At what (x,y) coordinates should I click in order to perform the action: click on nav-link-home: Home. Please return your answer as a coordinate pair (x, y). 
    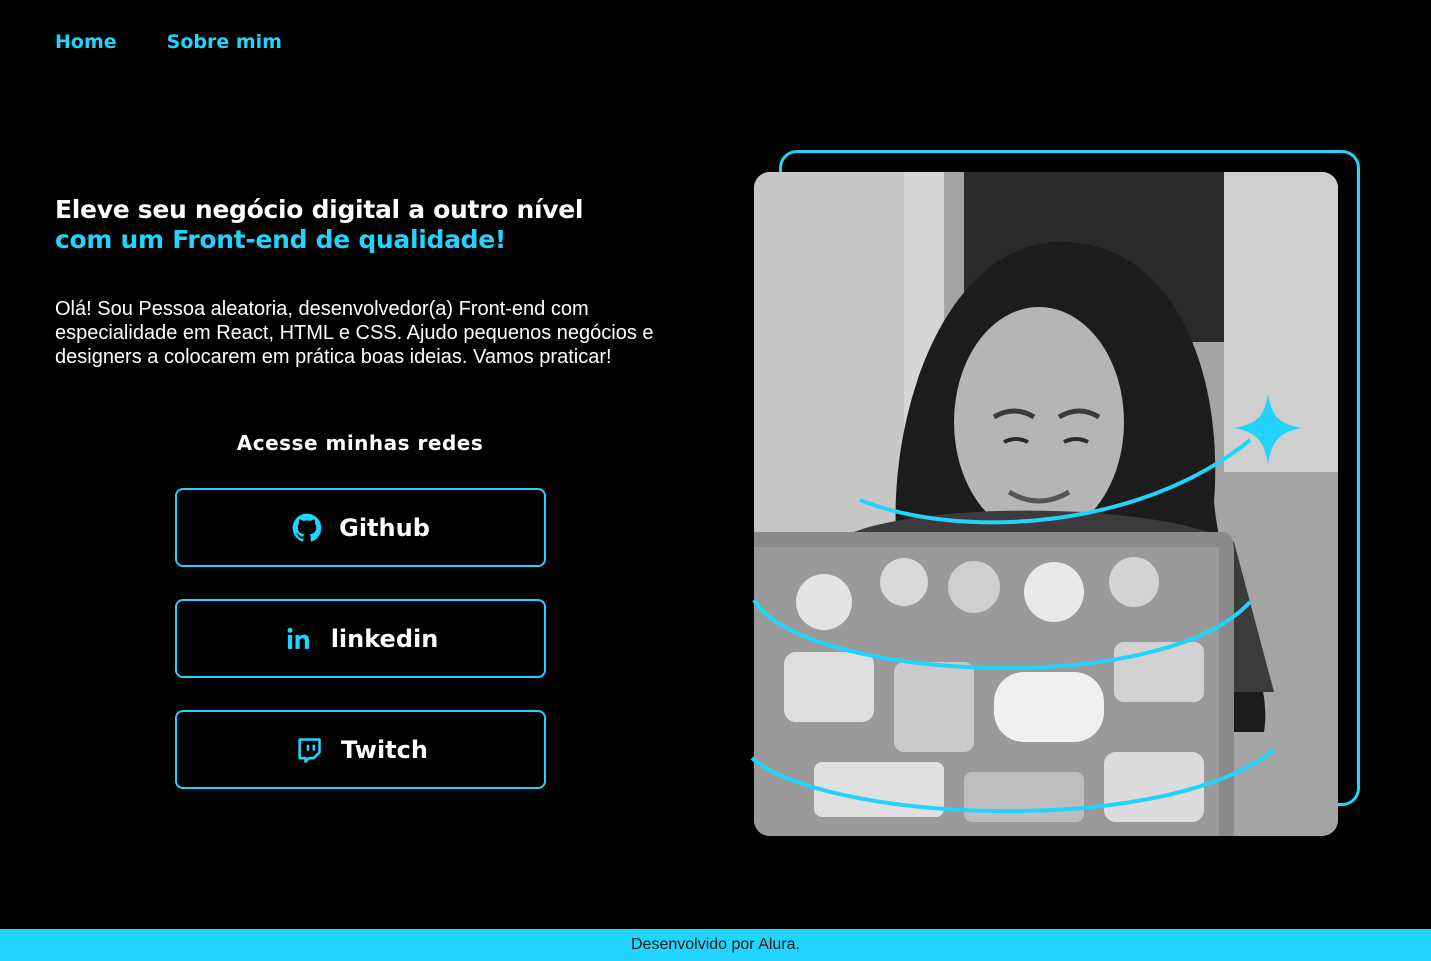
    Looking at the image, I should click on (86, 42).